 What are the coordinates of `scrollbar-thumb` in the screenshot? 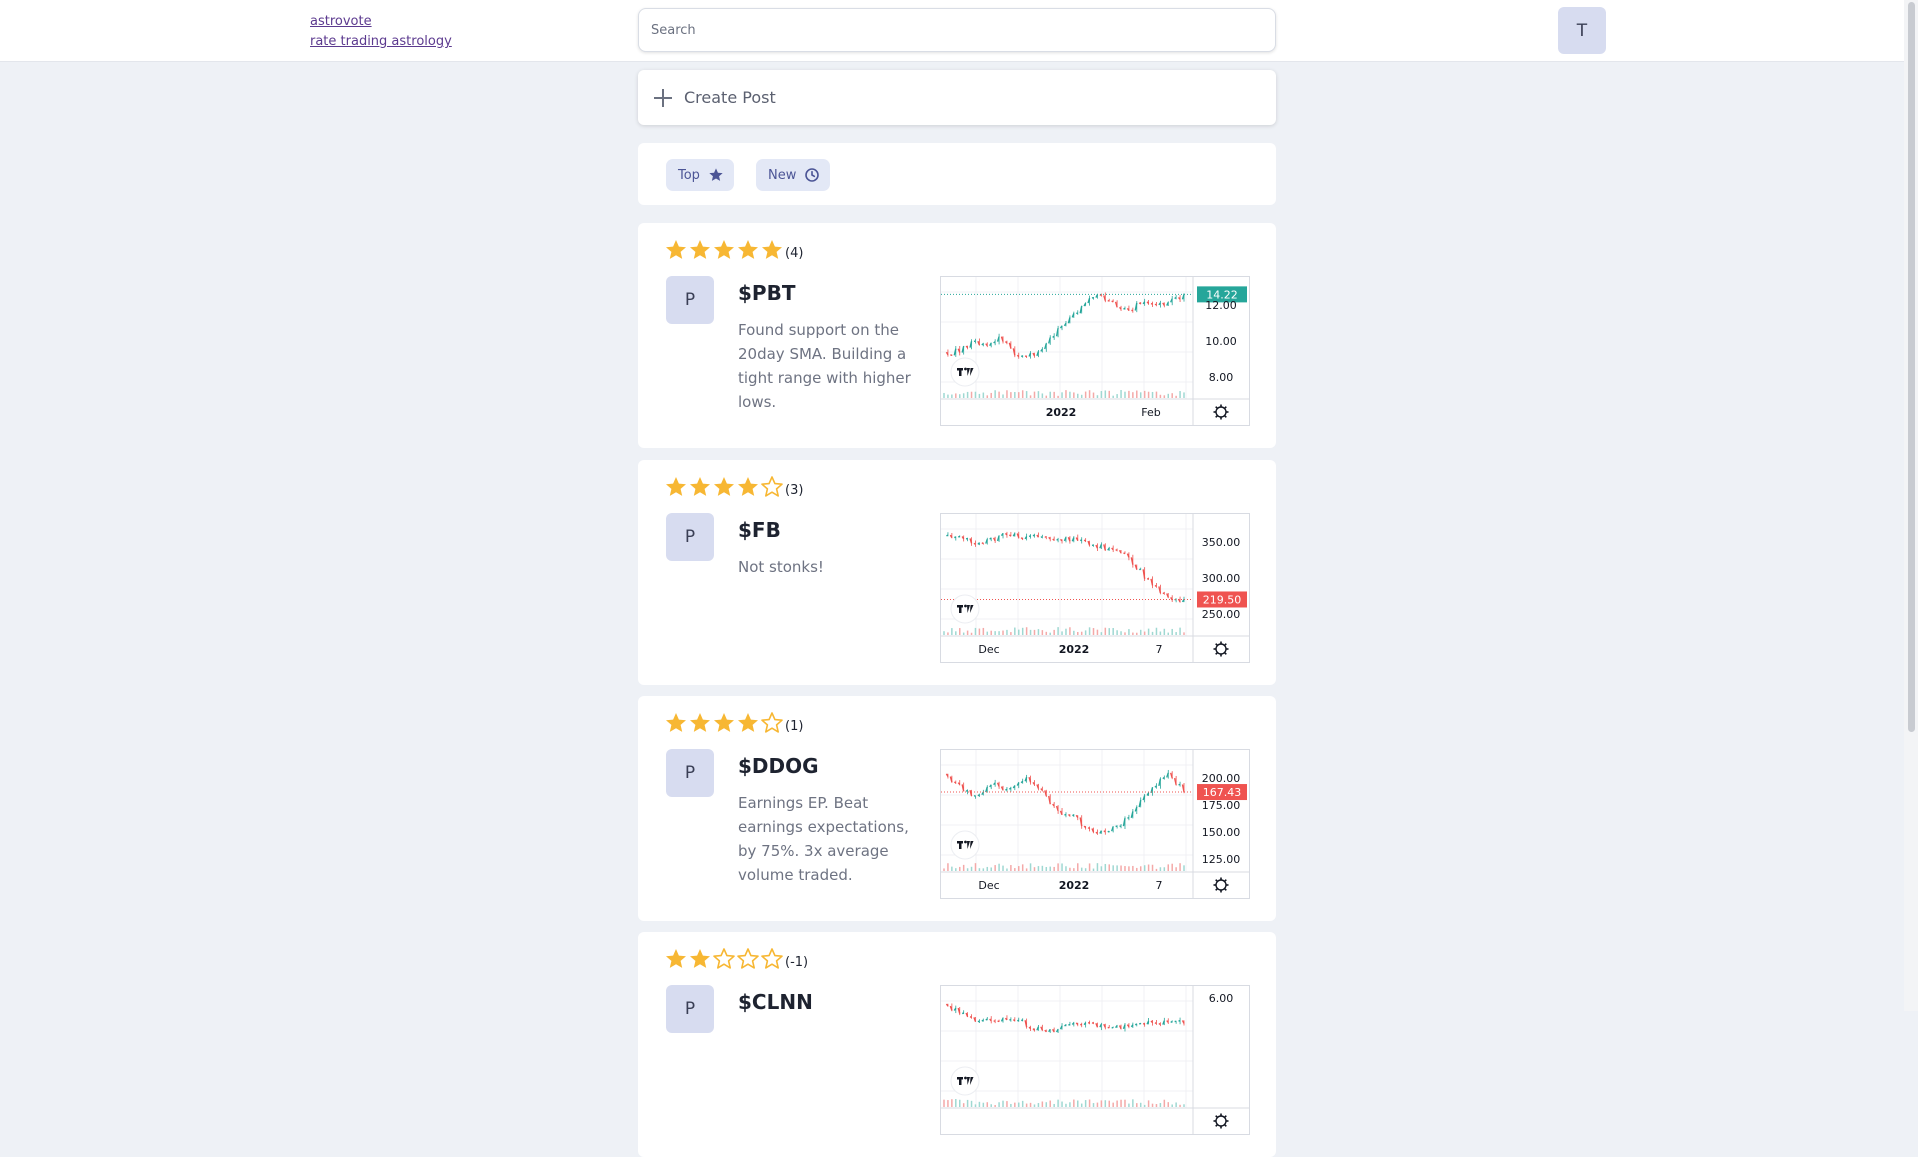 It's located at (1911, 367).